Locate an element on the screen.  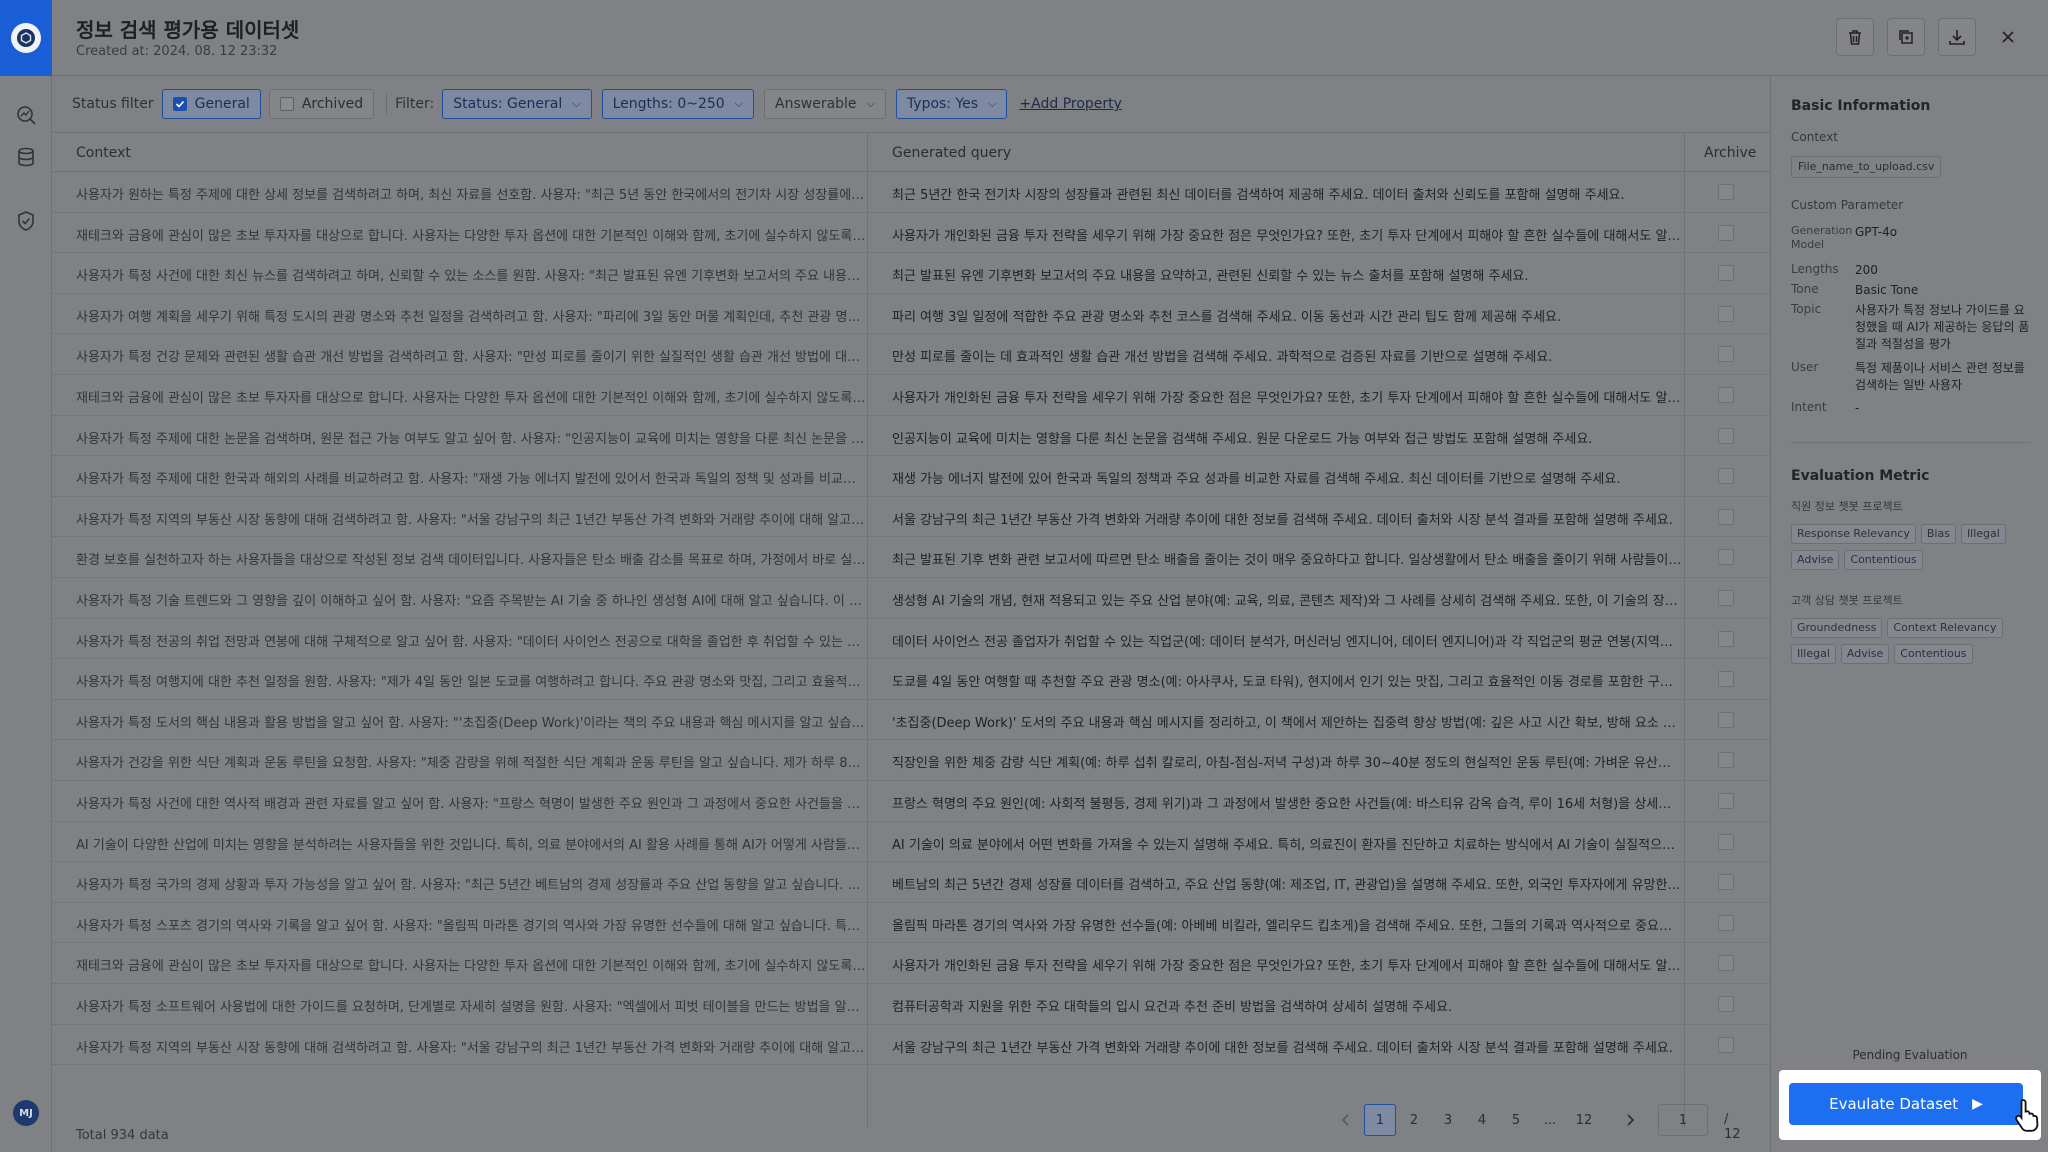
param-value: 200 is located at coordinates (1866, 270).